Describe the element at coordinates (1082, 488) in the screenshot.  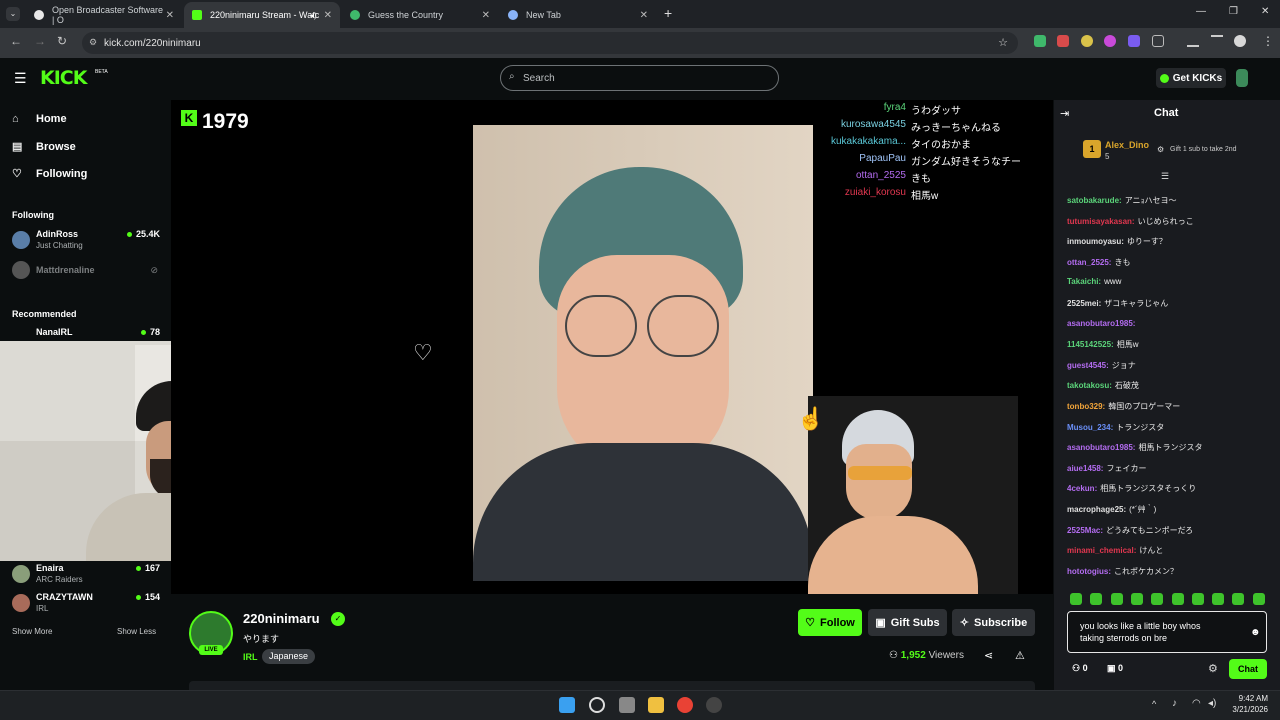
I see `chat-username: 4cekun:` at that location.